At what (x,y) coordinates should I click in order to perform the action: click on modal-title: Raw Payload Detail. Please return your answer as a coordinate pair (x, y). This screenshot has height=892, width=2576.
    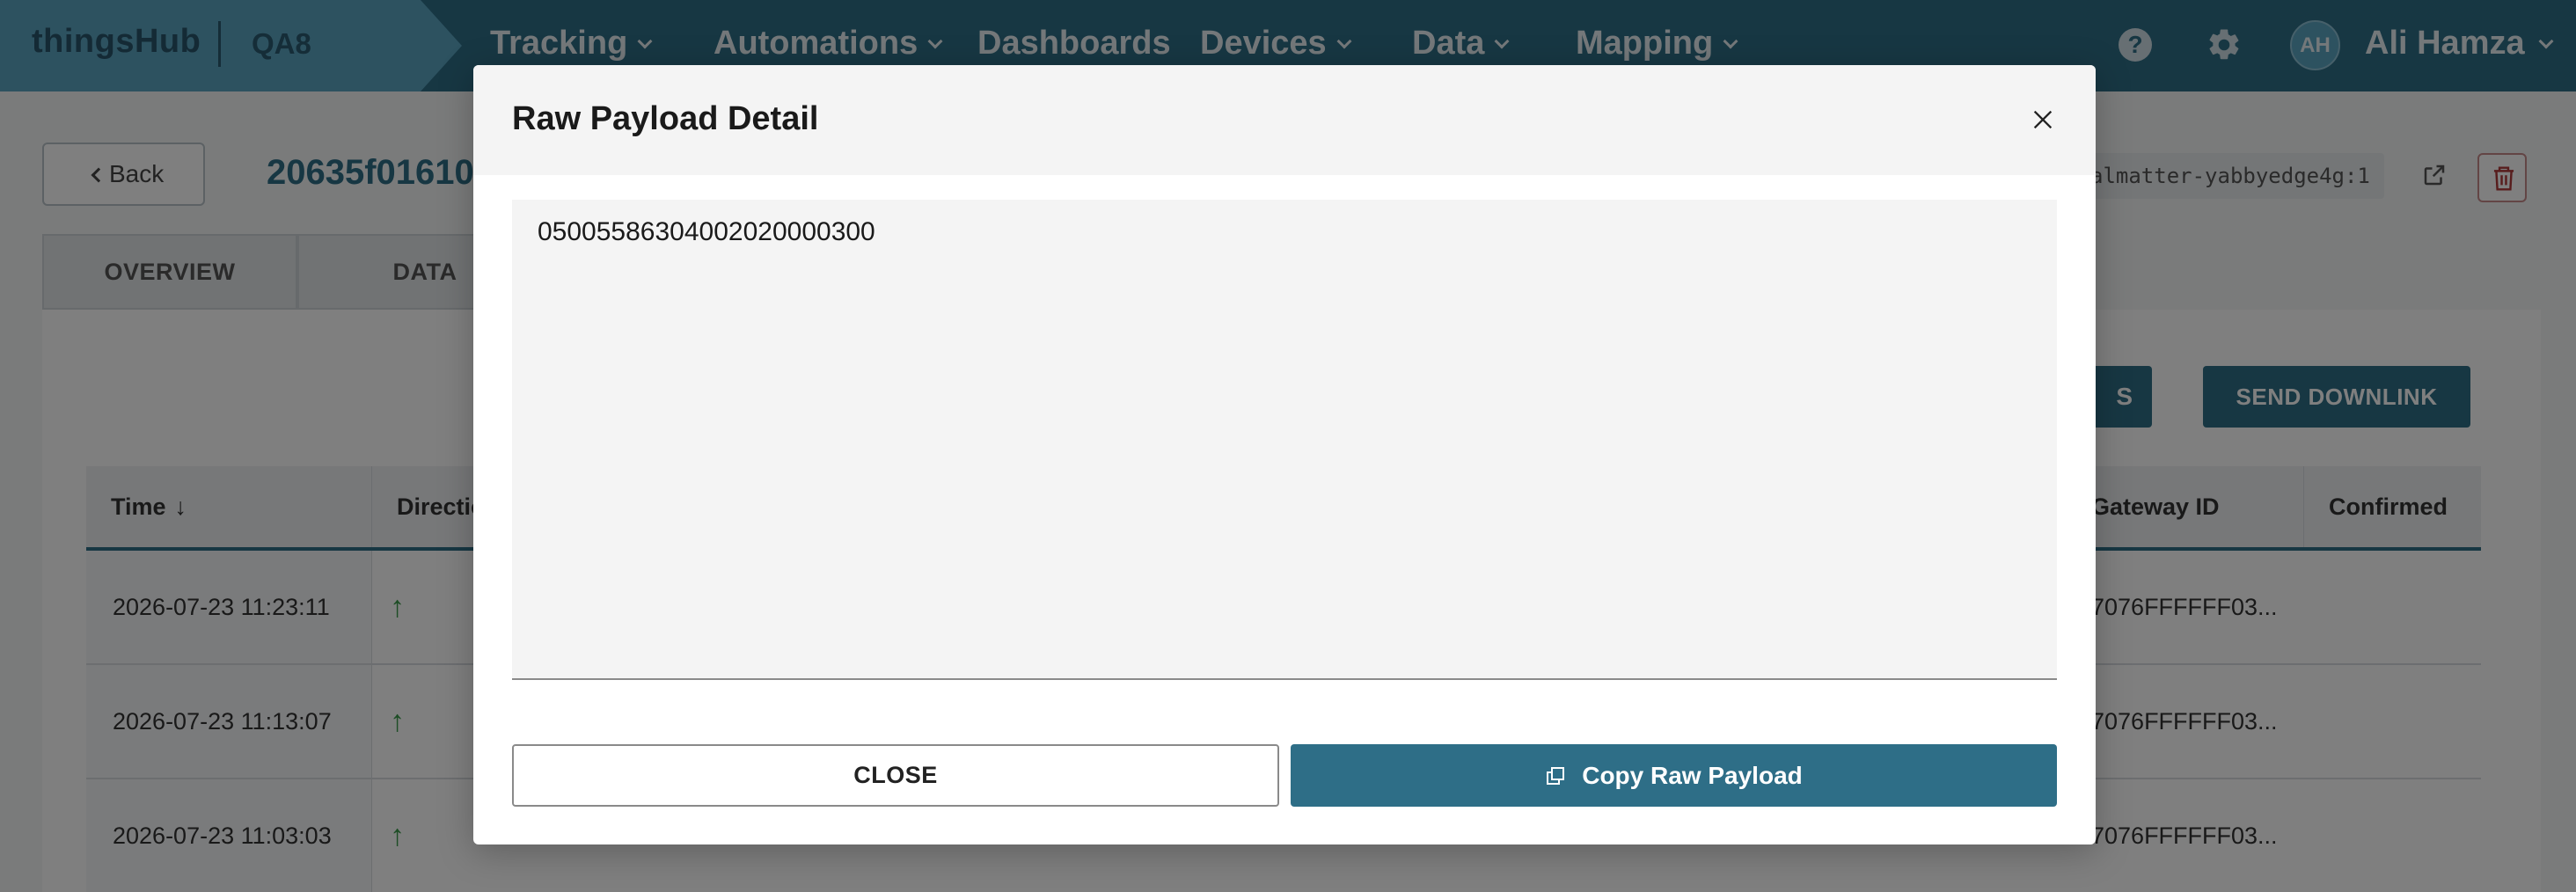
    Looking at the image, I should click on (665, 118).